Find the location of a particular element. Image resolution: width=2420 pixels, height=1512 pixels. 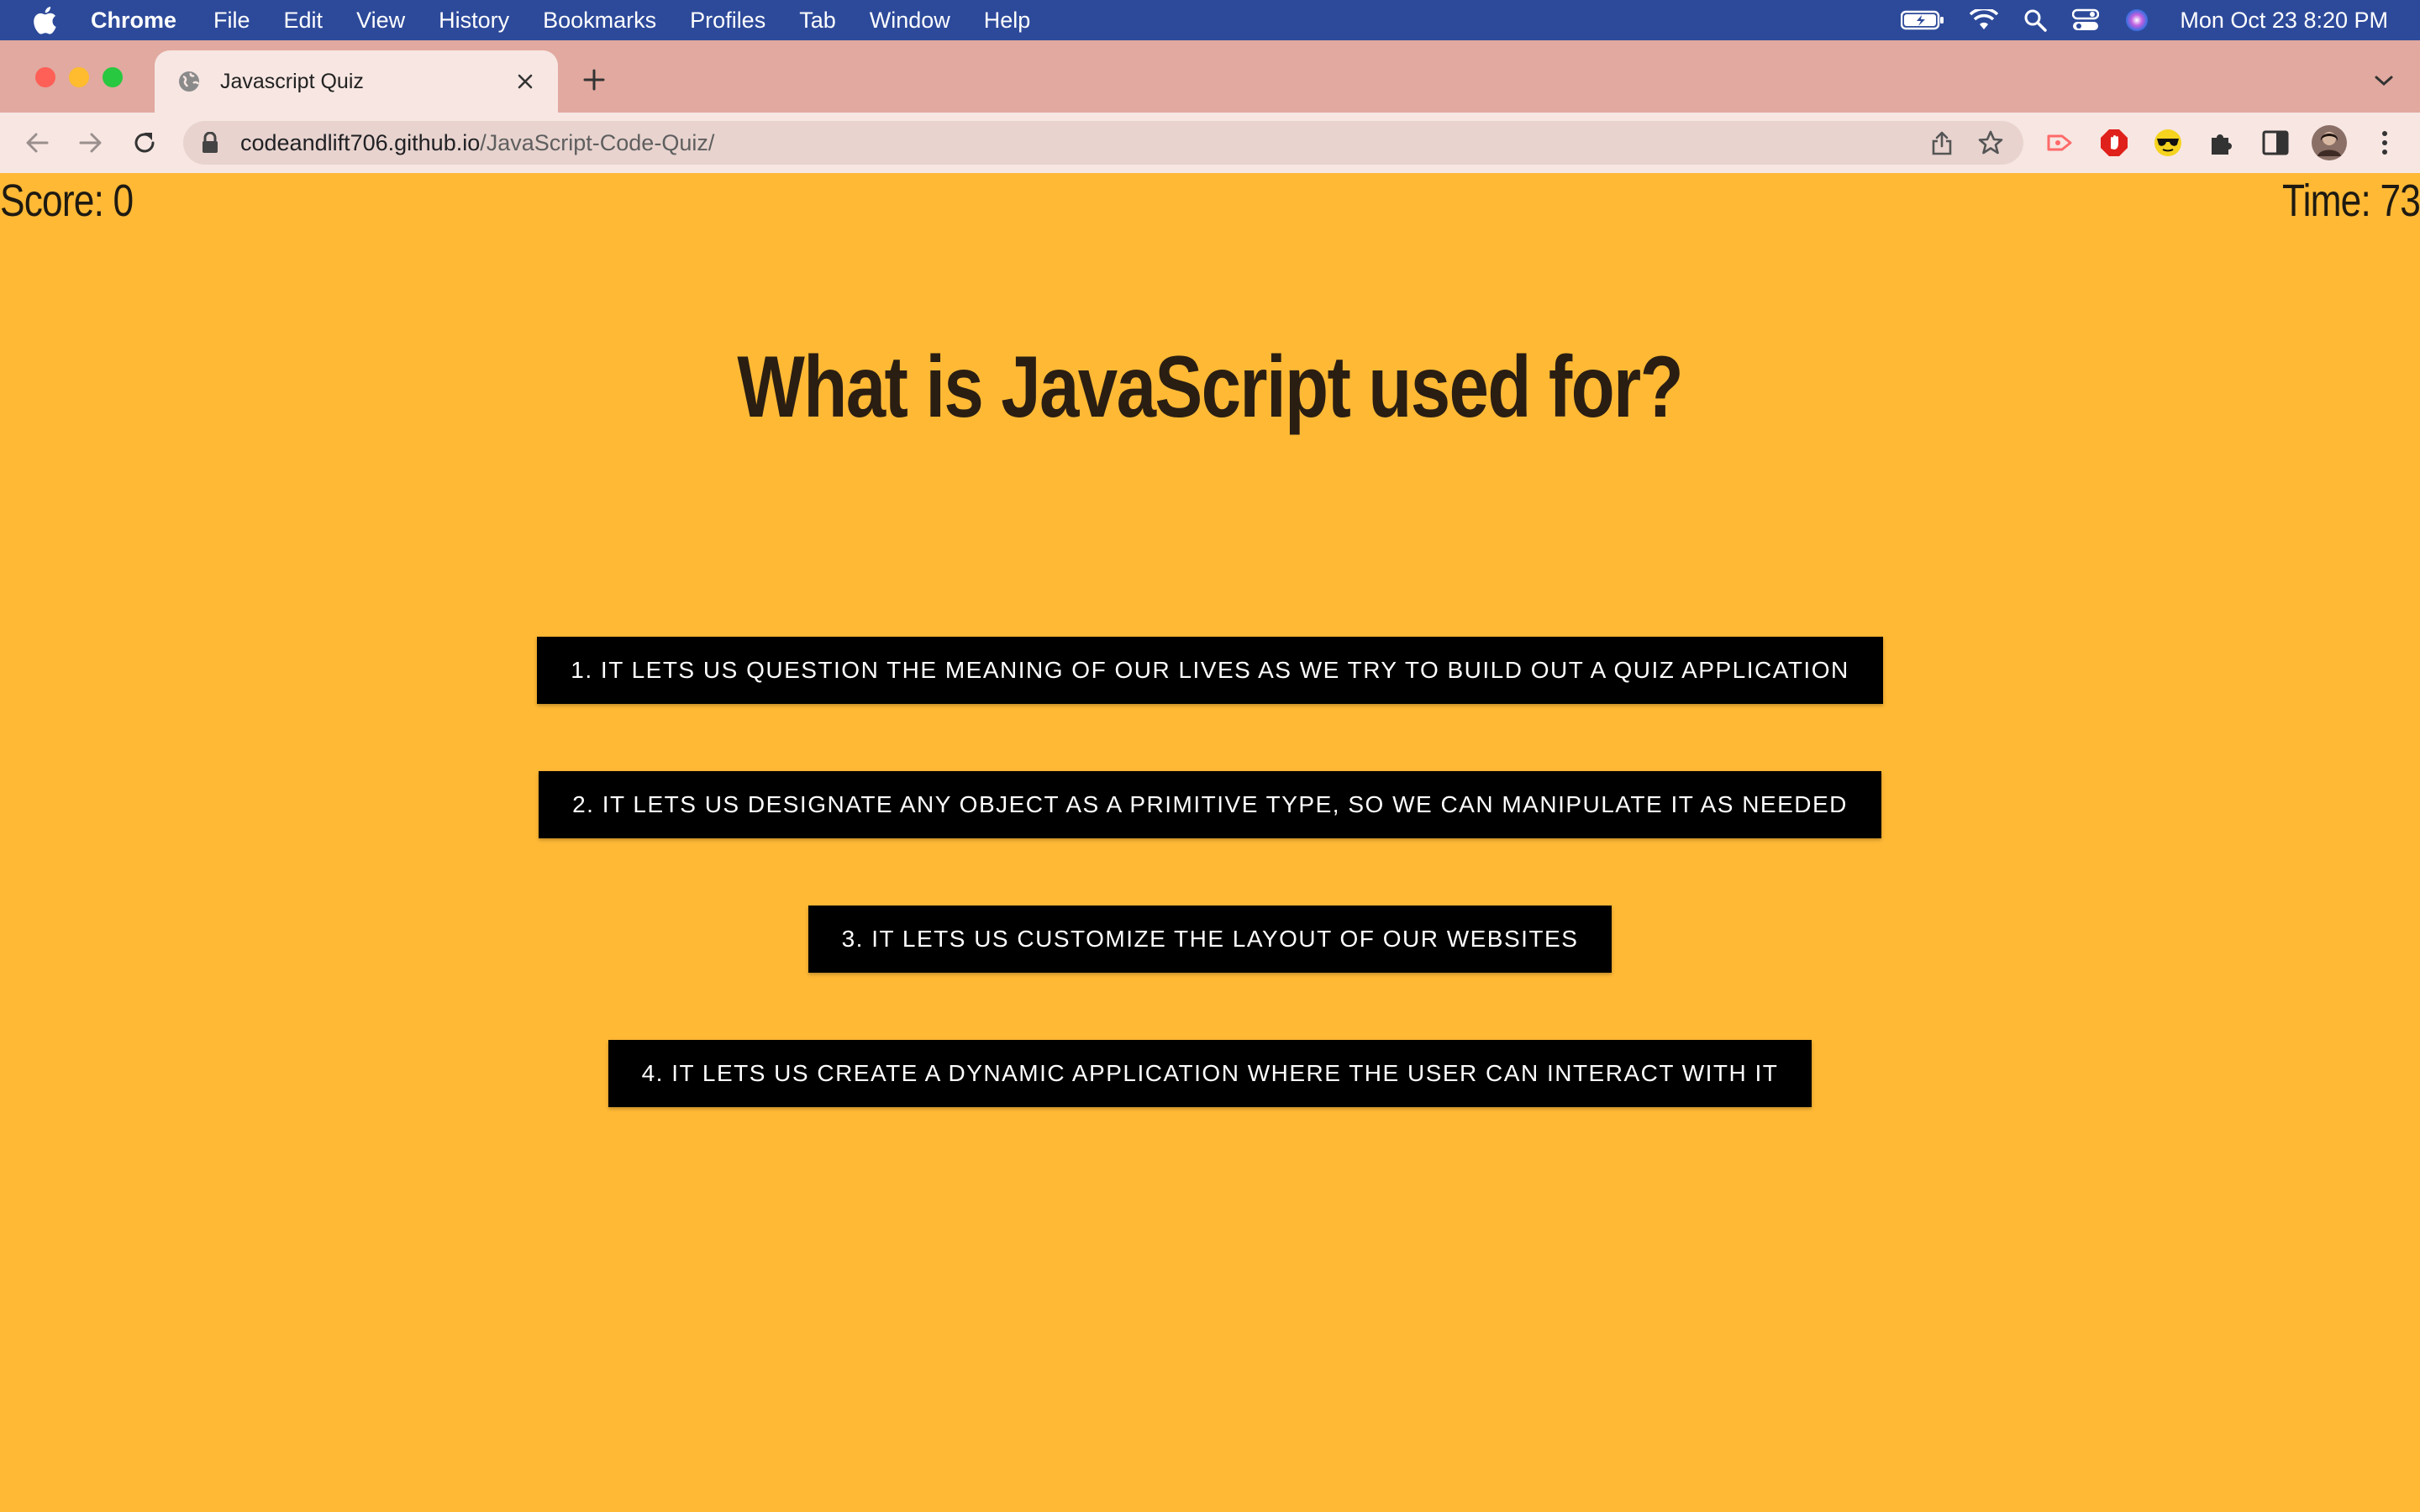

browser-tab-strip: Javascript Quiz is located at coordinates (1210, 76).